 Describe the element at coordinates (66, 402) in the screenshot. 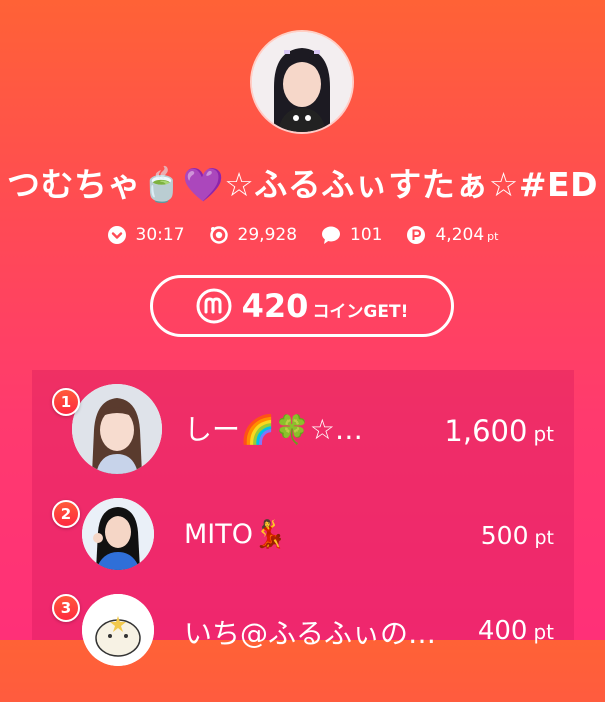

I see `rank-badge: 1` at that location.